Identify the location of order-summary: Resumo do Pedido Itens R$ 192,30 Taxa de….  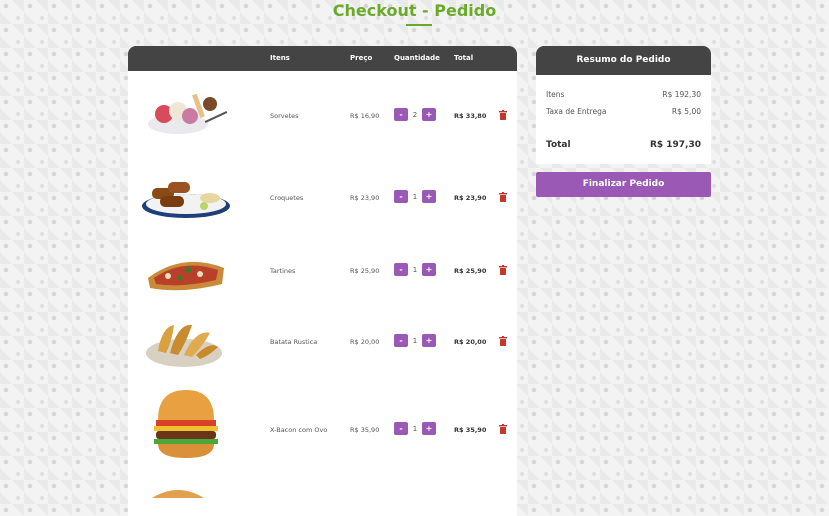
(623, 105).